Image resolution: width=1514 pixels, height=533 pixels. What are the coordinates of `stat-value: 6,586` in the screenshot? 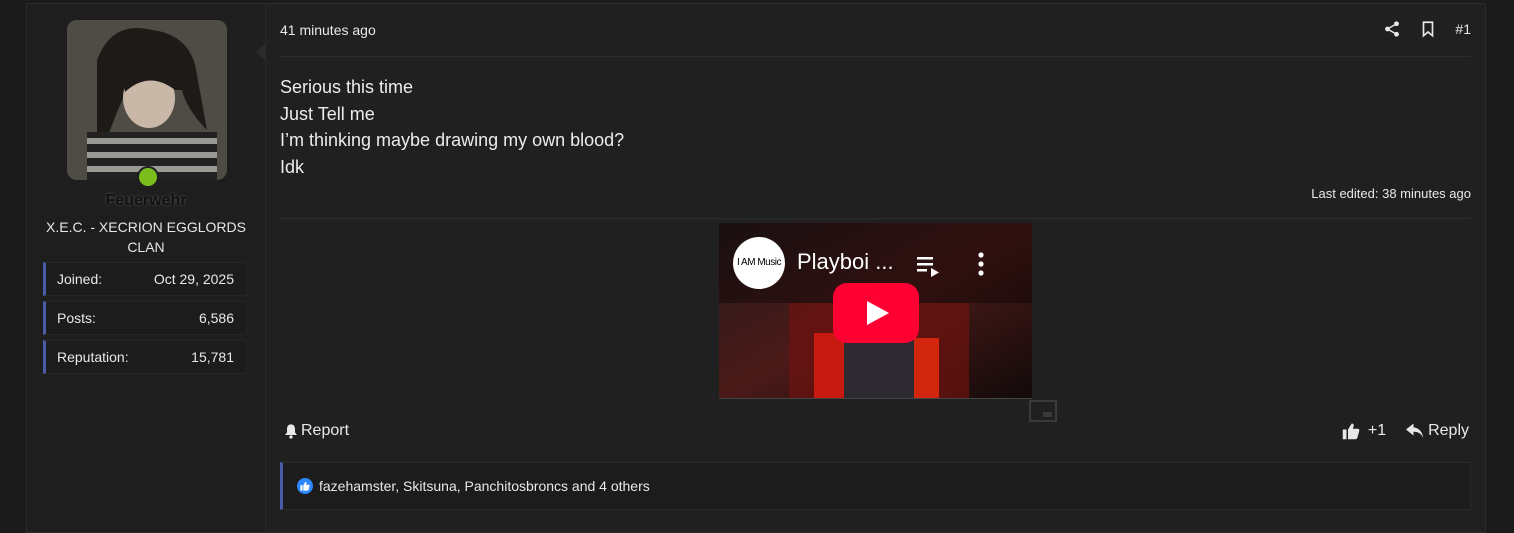 It's located at (216, 318).